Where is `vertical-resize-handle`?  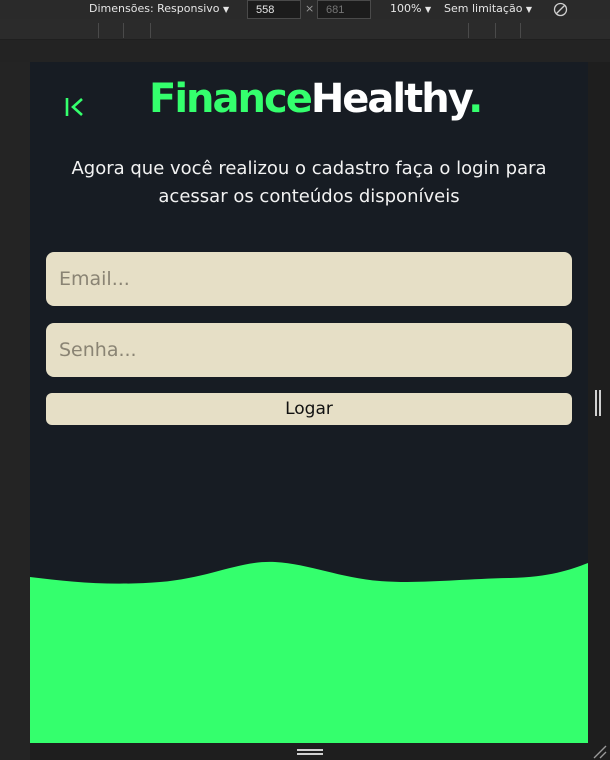
vertical-resize-handle is located at coordinates (598, 403).